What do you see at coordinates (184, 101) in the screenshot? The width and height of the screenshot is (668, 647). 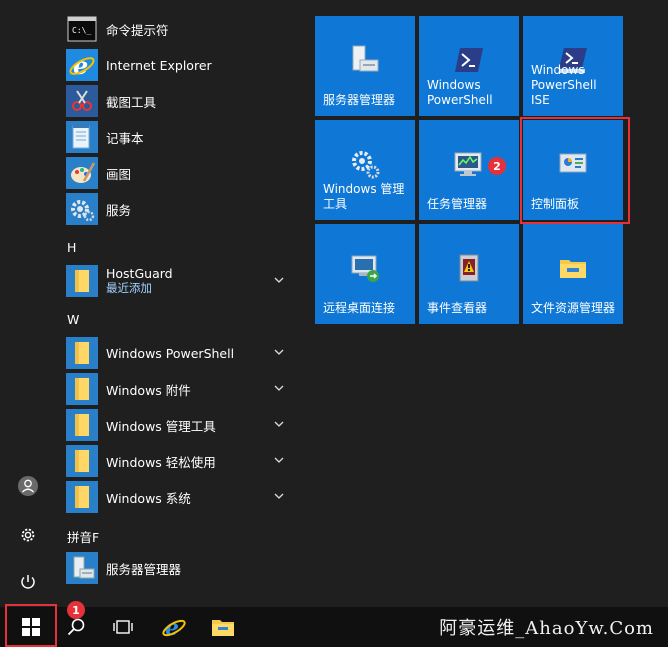 I see `app-item-snipping: 截图工具` at bounding box center [184, 101].